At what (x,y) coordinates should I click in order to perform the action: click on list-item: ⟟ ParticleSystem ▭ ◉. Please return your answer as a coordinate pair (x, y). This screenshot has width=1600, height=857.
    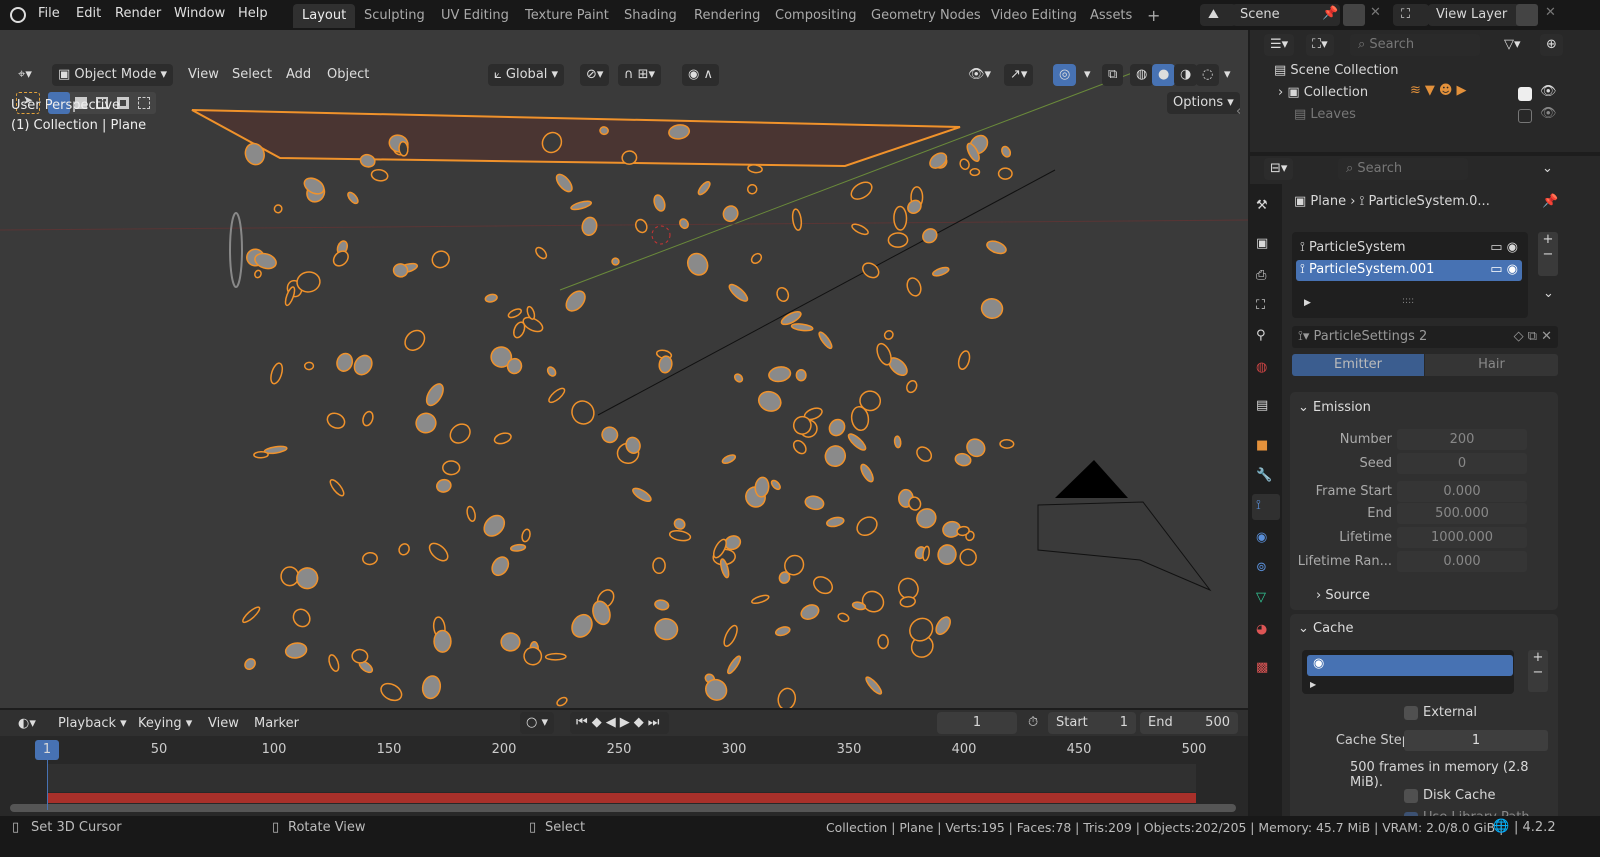
    Looking at the image, I should click on (1409, 248).